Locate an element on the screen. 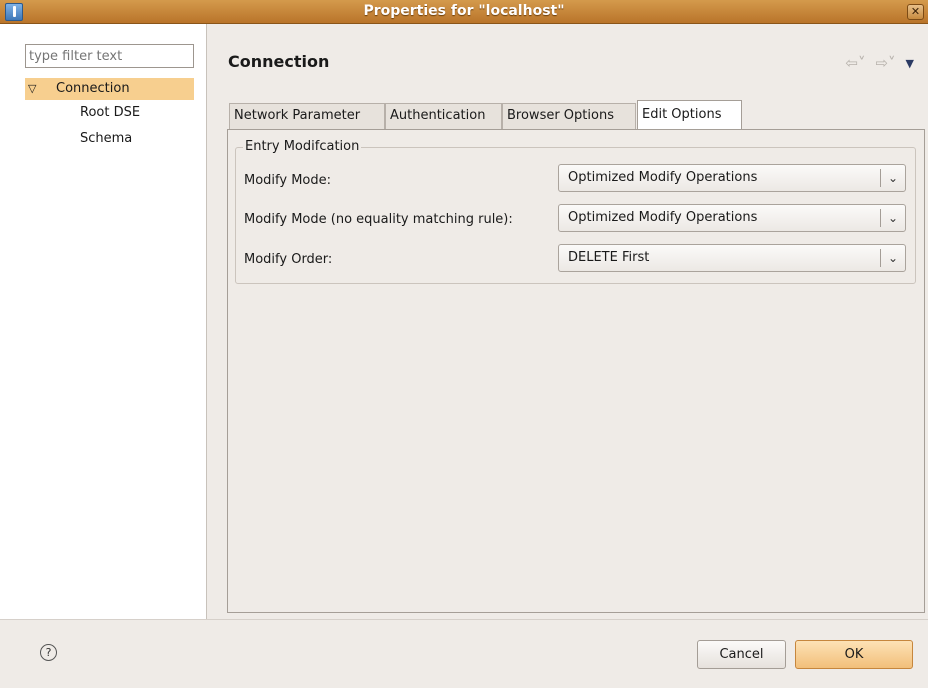 Image resolution: width=928 pixels, height=688 pixels. window-title: Properties for "localhost" is located at coordinates (464, 11).